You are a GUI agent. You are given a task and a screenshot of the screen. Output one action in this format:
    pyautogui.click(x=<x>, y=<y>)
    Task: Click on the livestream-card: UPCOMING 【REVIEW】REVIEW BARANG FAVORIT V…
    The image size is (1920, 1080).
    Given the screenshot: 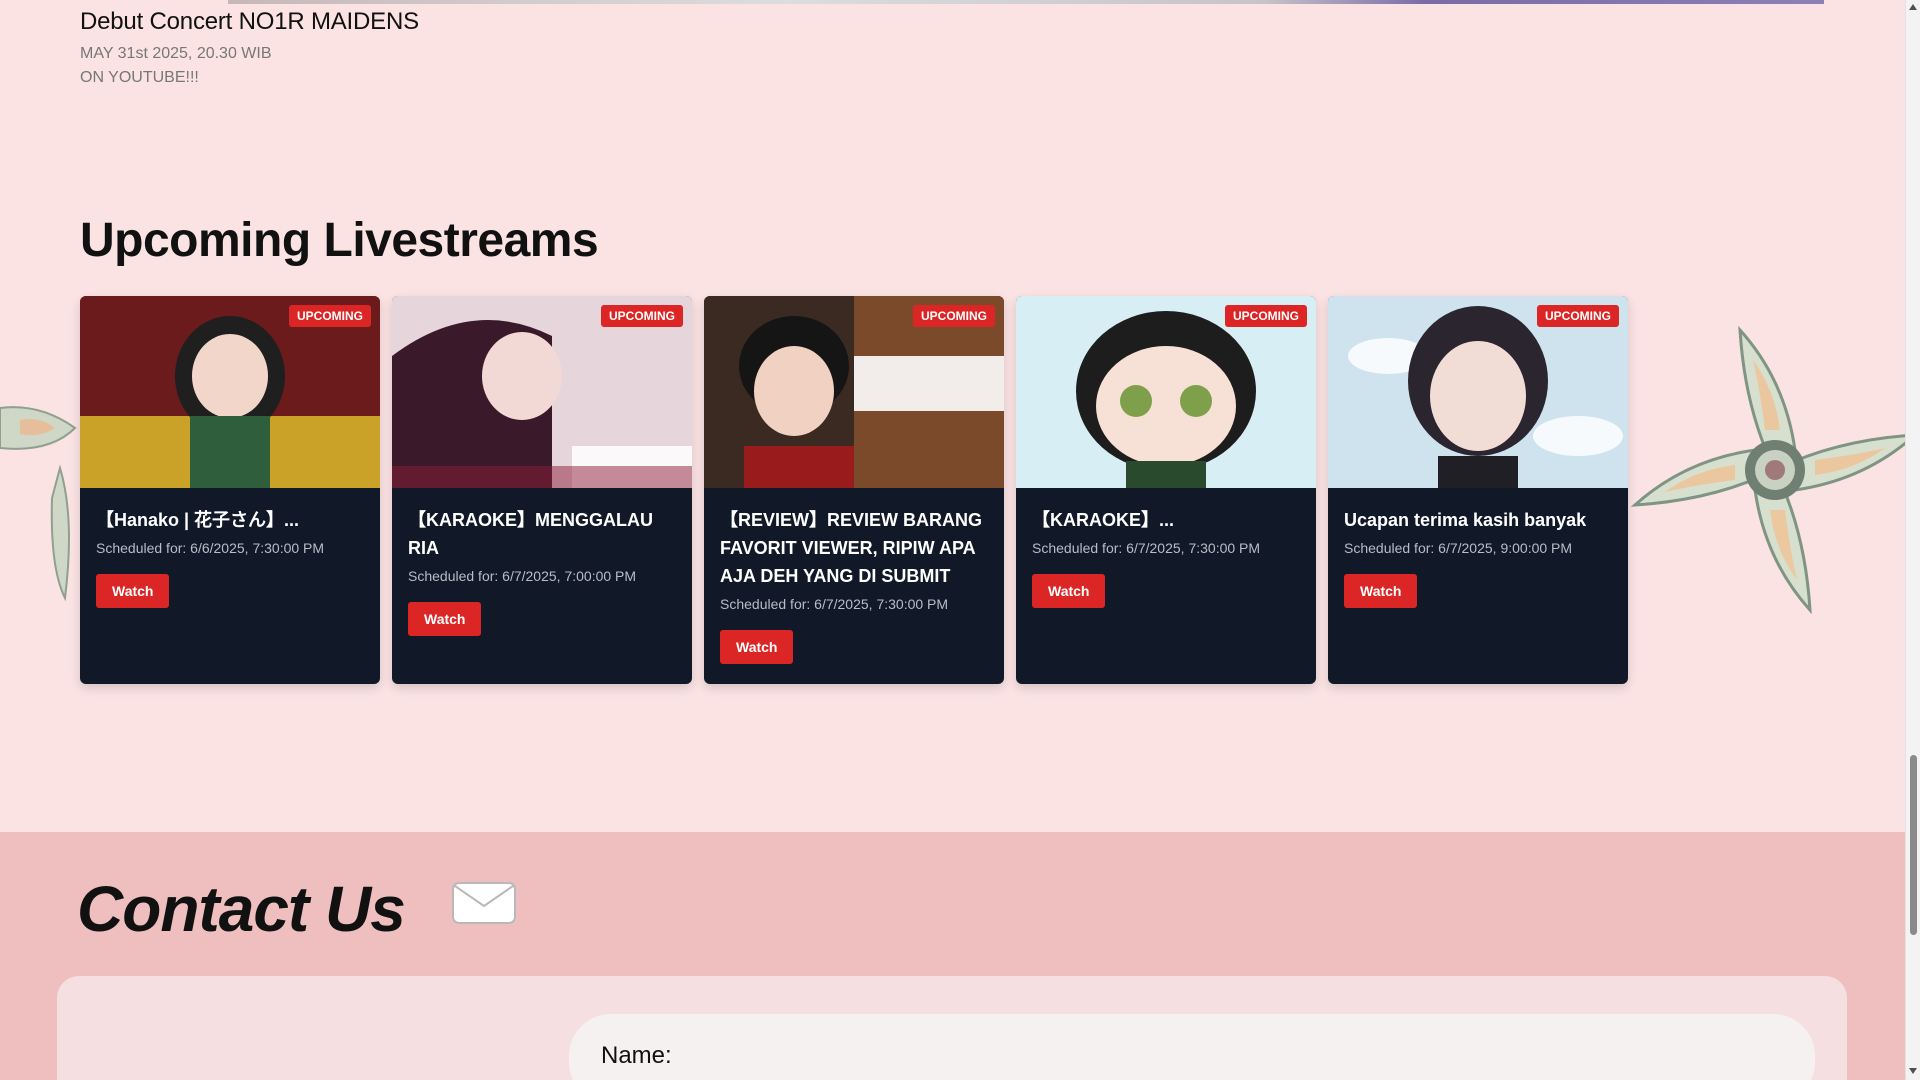 What is the action you would take?
    pyautogui.click(x=854, y=490)
    